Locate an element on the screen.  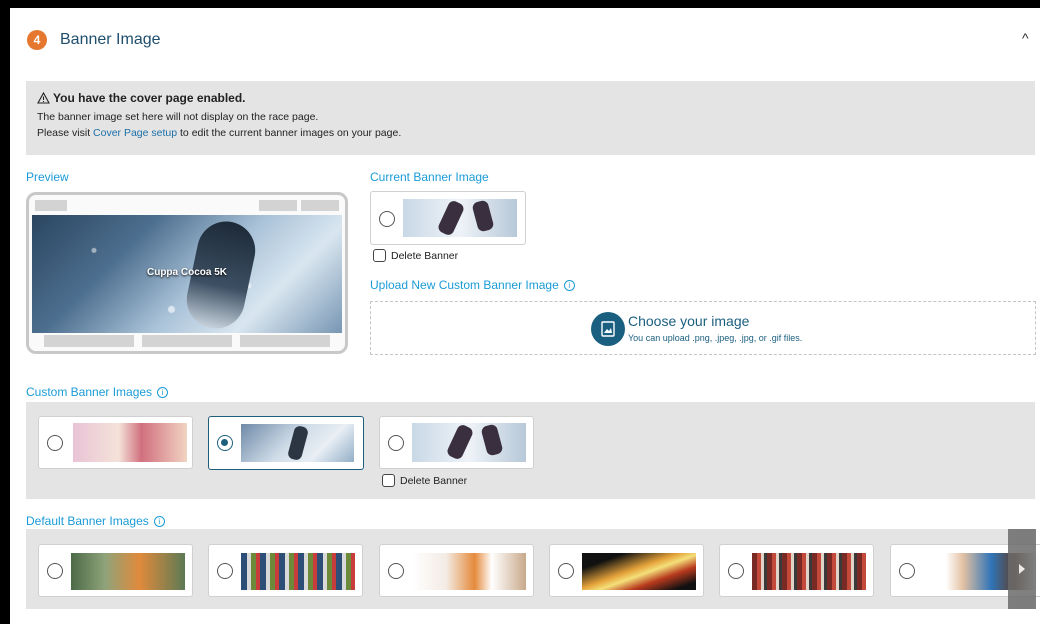
current-banner-radio is located at coordinates (387, 219).